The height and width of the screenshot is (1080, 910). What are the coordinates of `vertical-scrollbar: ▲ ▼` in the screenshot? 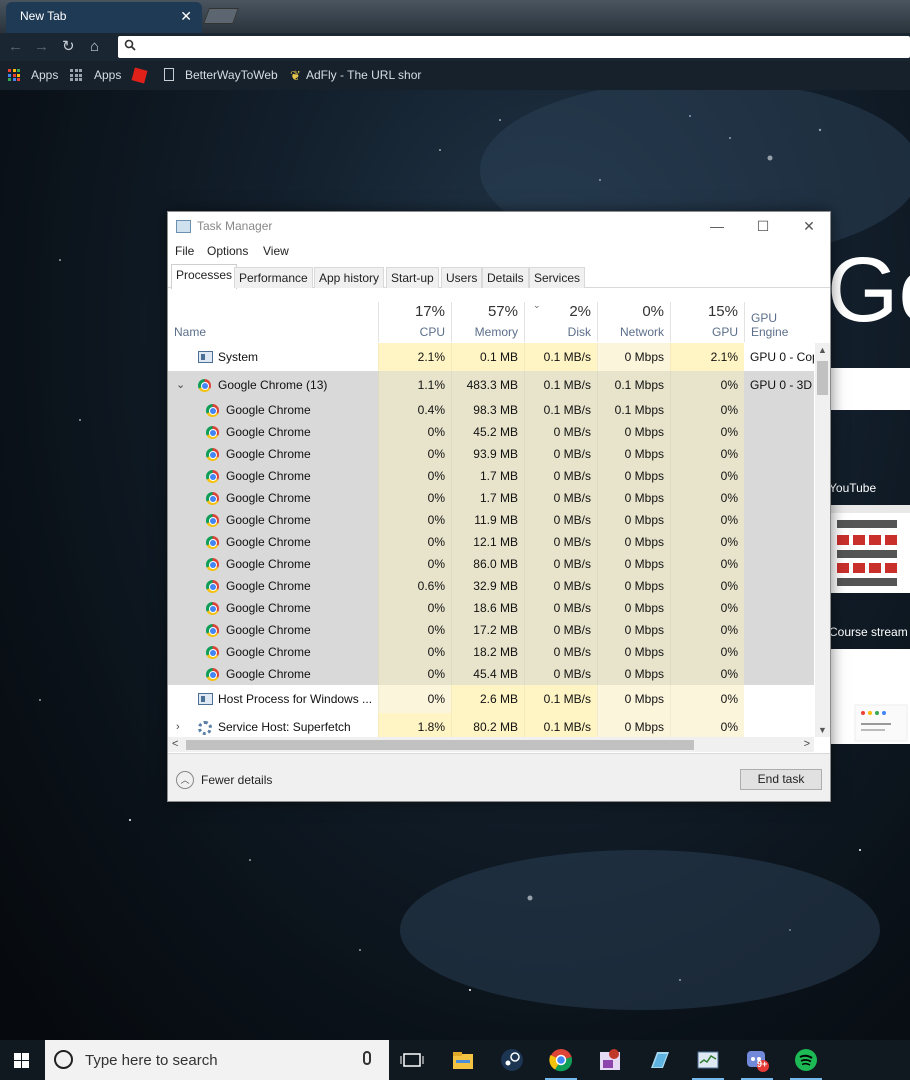 It's located at (822, 540).